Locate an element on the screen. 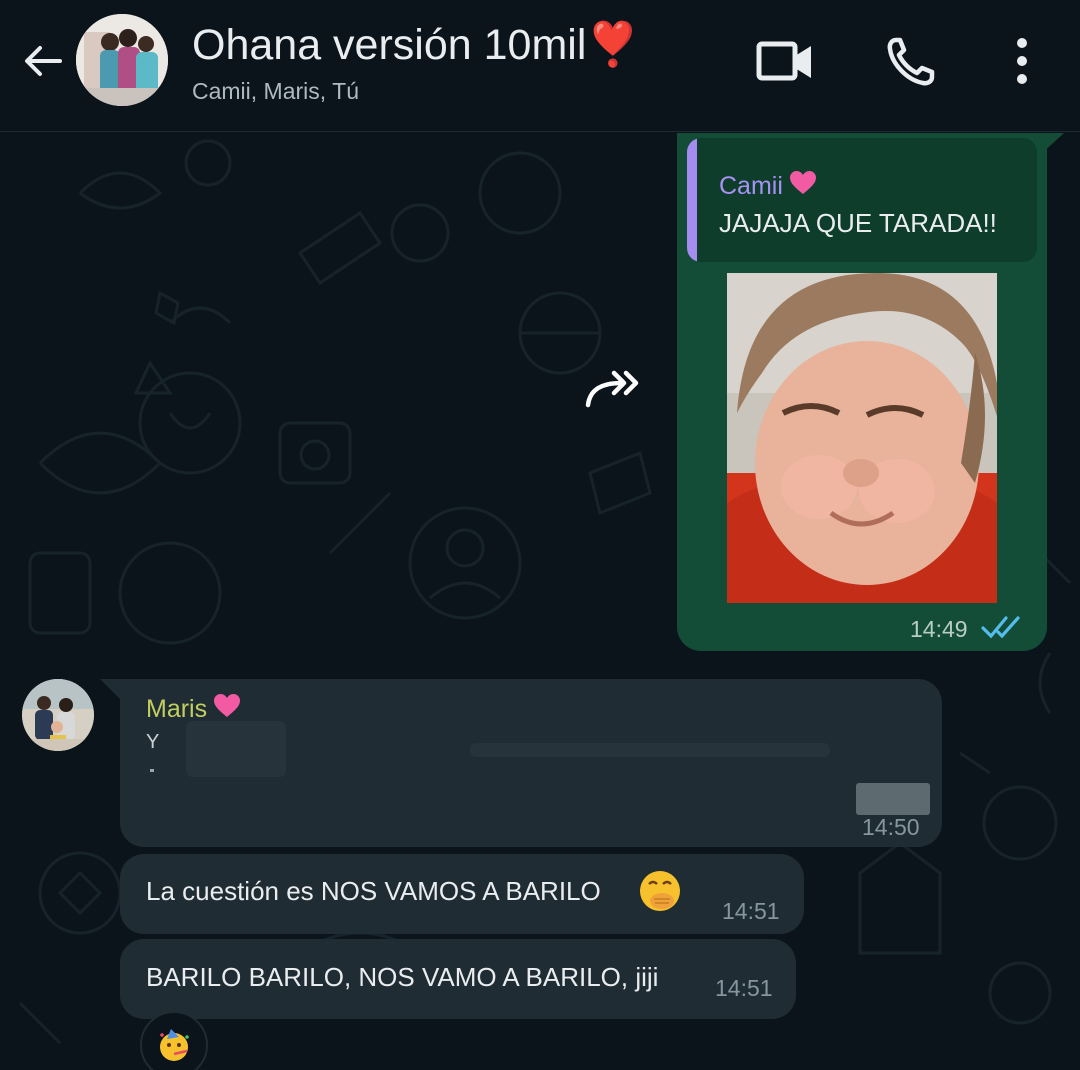  read-receipt-icon is located at coordinates (1000, 627).